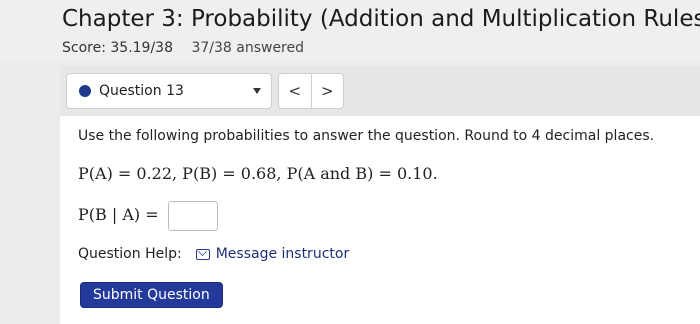  Describe the element at coordinates (257, 91) in the screenshot. I see `chevron-down-icon` at that location.